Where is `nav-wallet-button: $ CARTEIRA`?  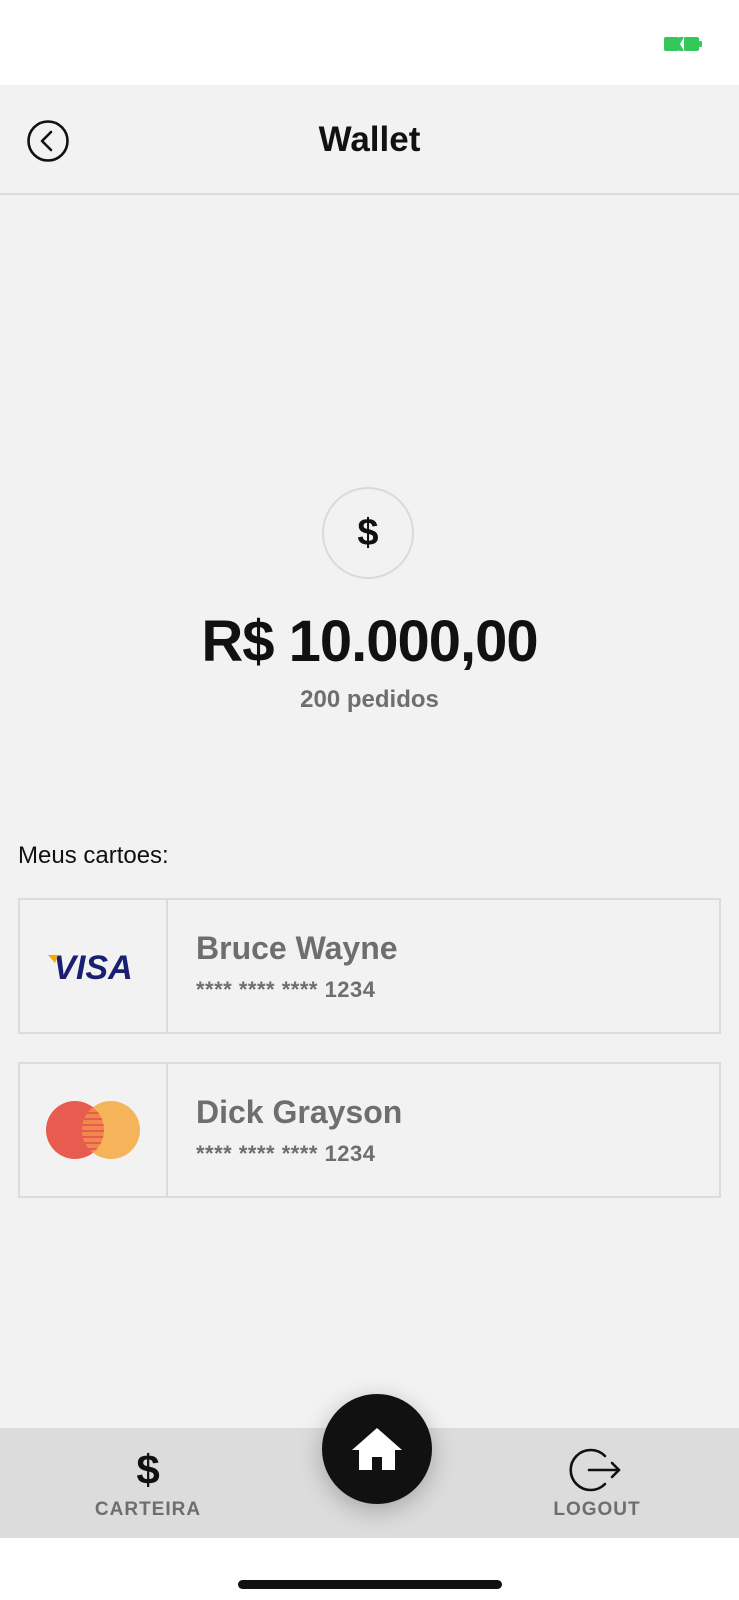 nav-wallet-button: $ CARTEIRA is located at coordinates (148, 1483).